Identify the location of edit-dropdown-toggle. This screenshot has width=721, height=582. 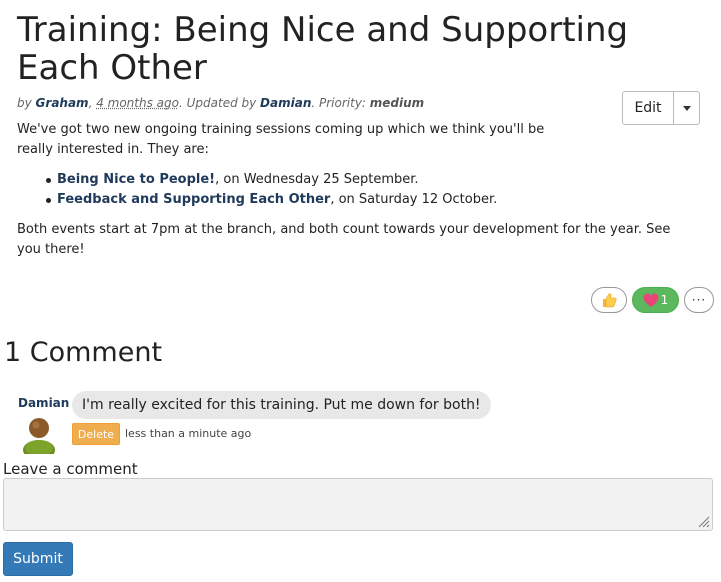
(686, 108).